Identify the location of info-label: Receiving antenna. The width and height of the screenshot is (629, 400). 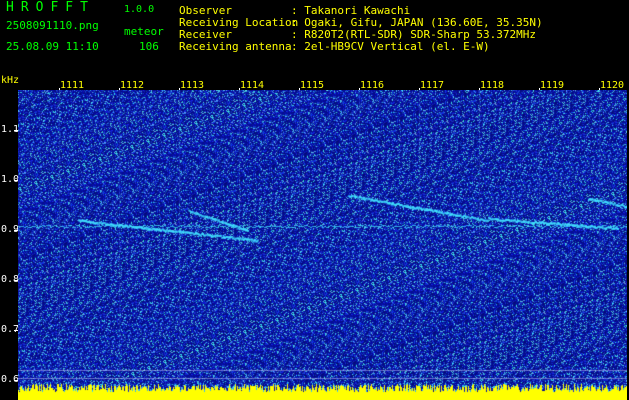
(235, 46).